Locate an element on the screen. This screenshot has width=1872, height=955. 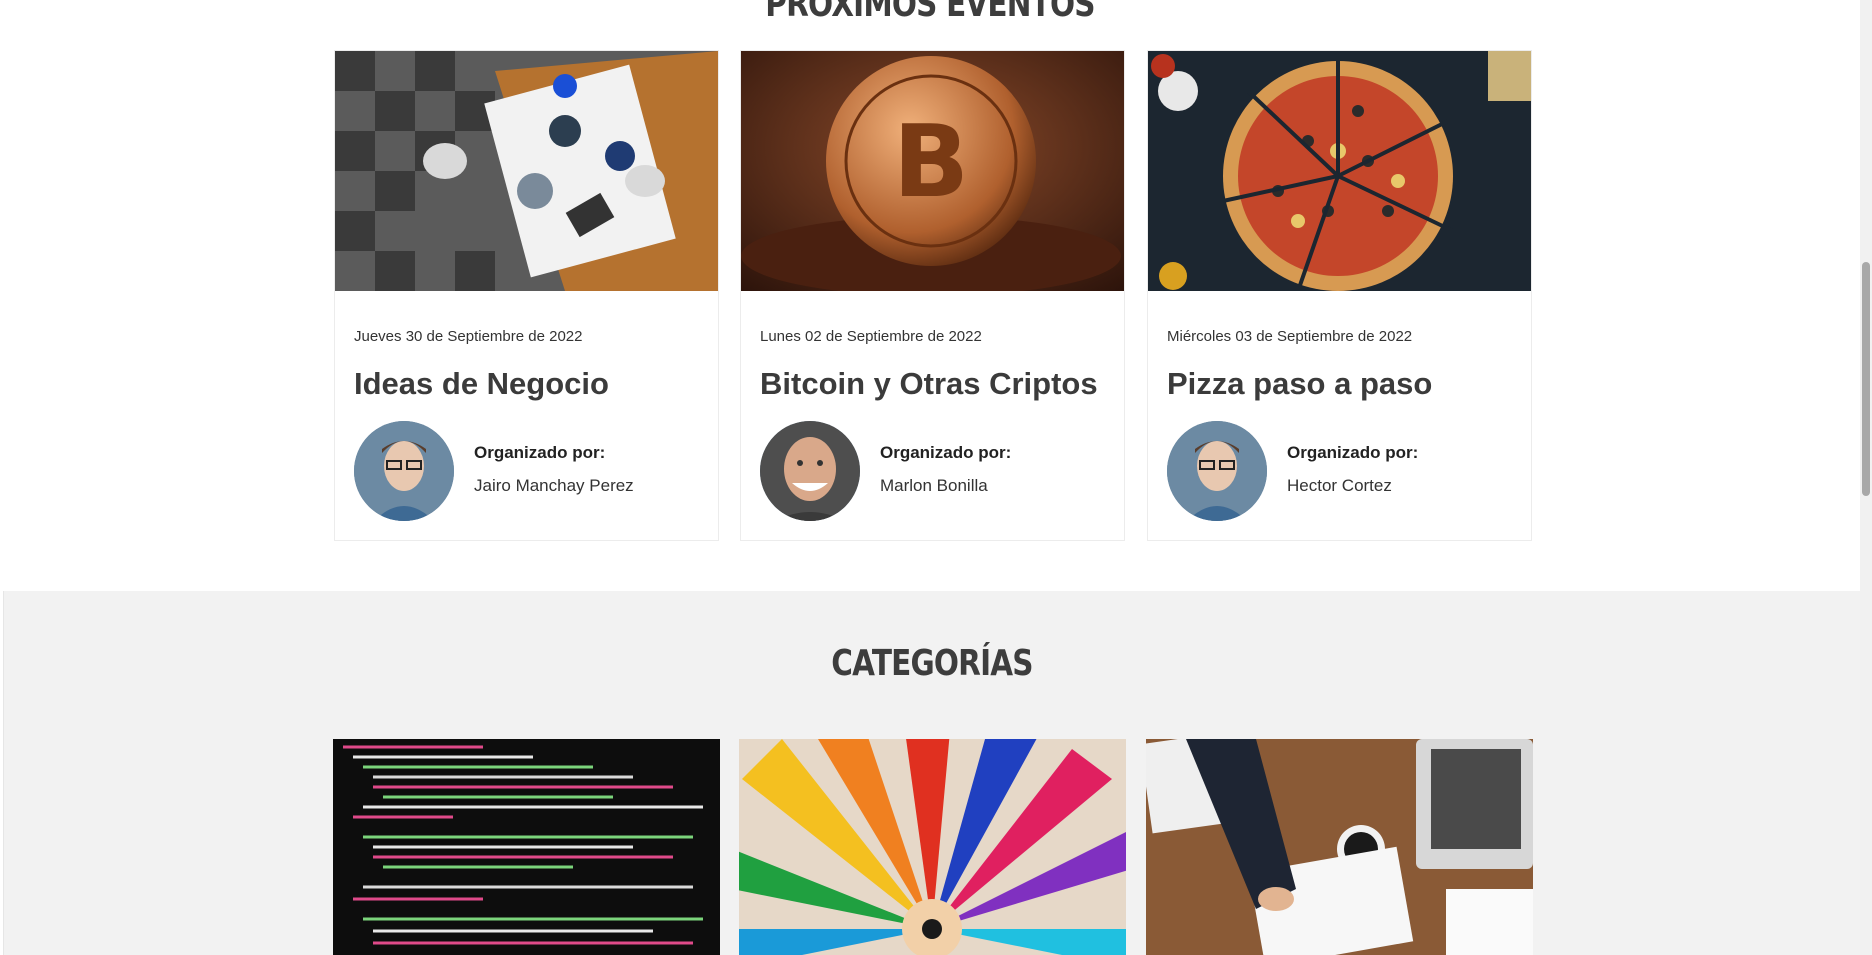
event-title: Bitcoin y Otras Criptos is located at coordinates (929, 384).